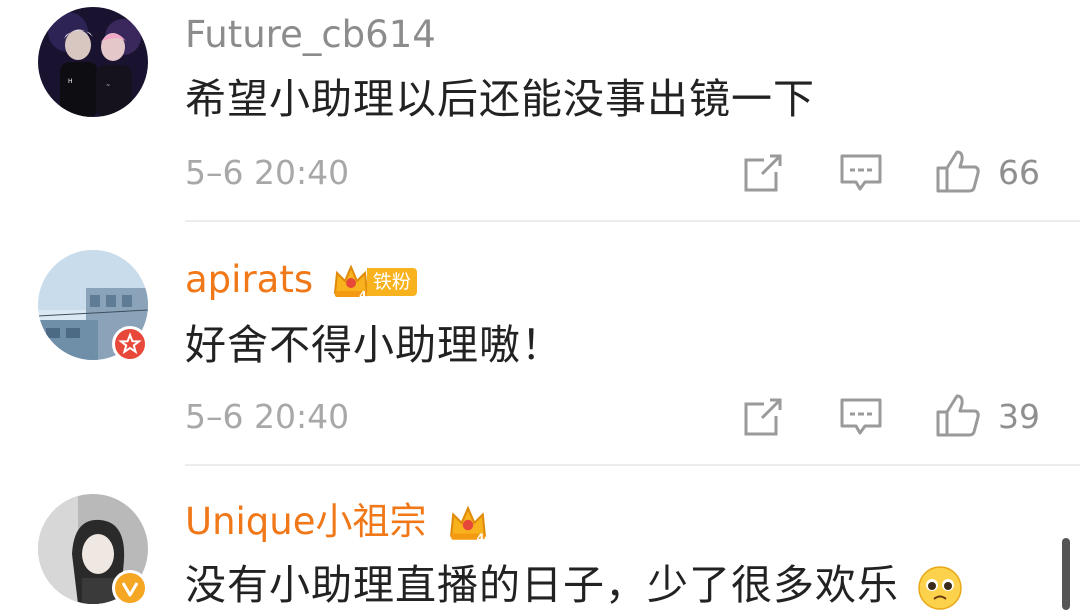 Image resolution: width=1080 pixels, height=611 pixels. What do you see at coordinates (542, 585) in the screenshot?
I see `comment-text-body: 没有小助理直播的日子，少了很多欢乐` at bounding box center [542, 585].